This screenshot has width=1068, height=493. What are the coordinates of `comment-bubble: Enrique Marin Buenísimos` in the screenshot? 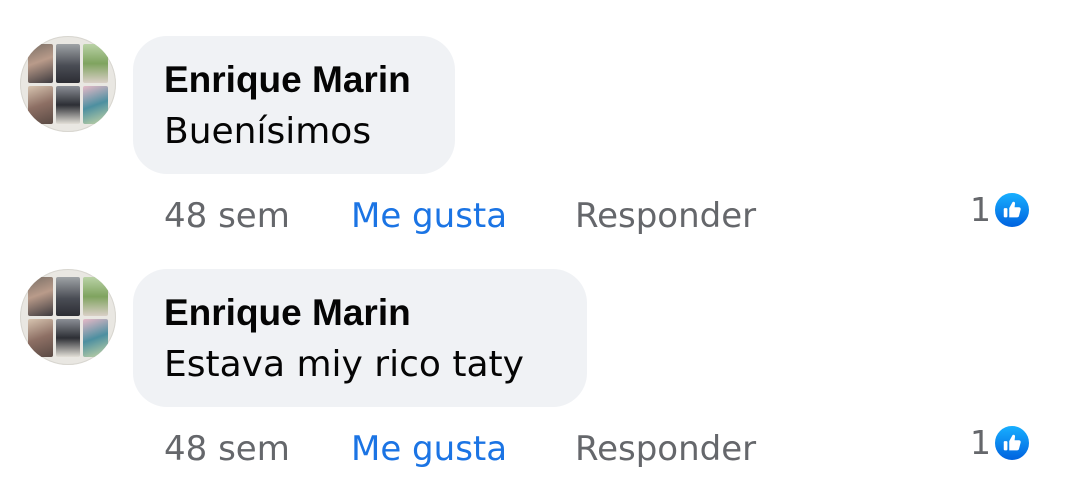 It's located at (294, 105).